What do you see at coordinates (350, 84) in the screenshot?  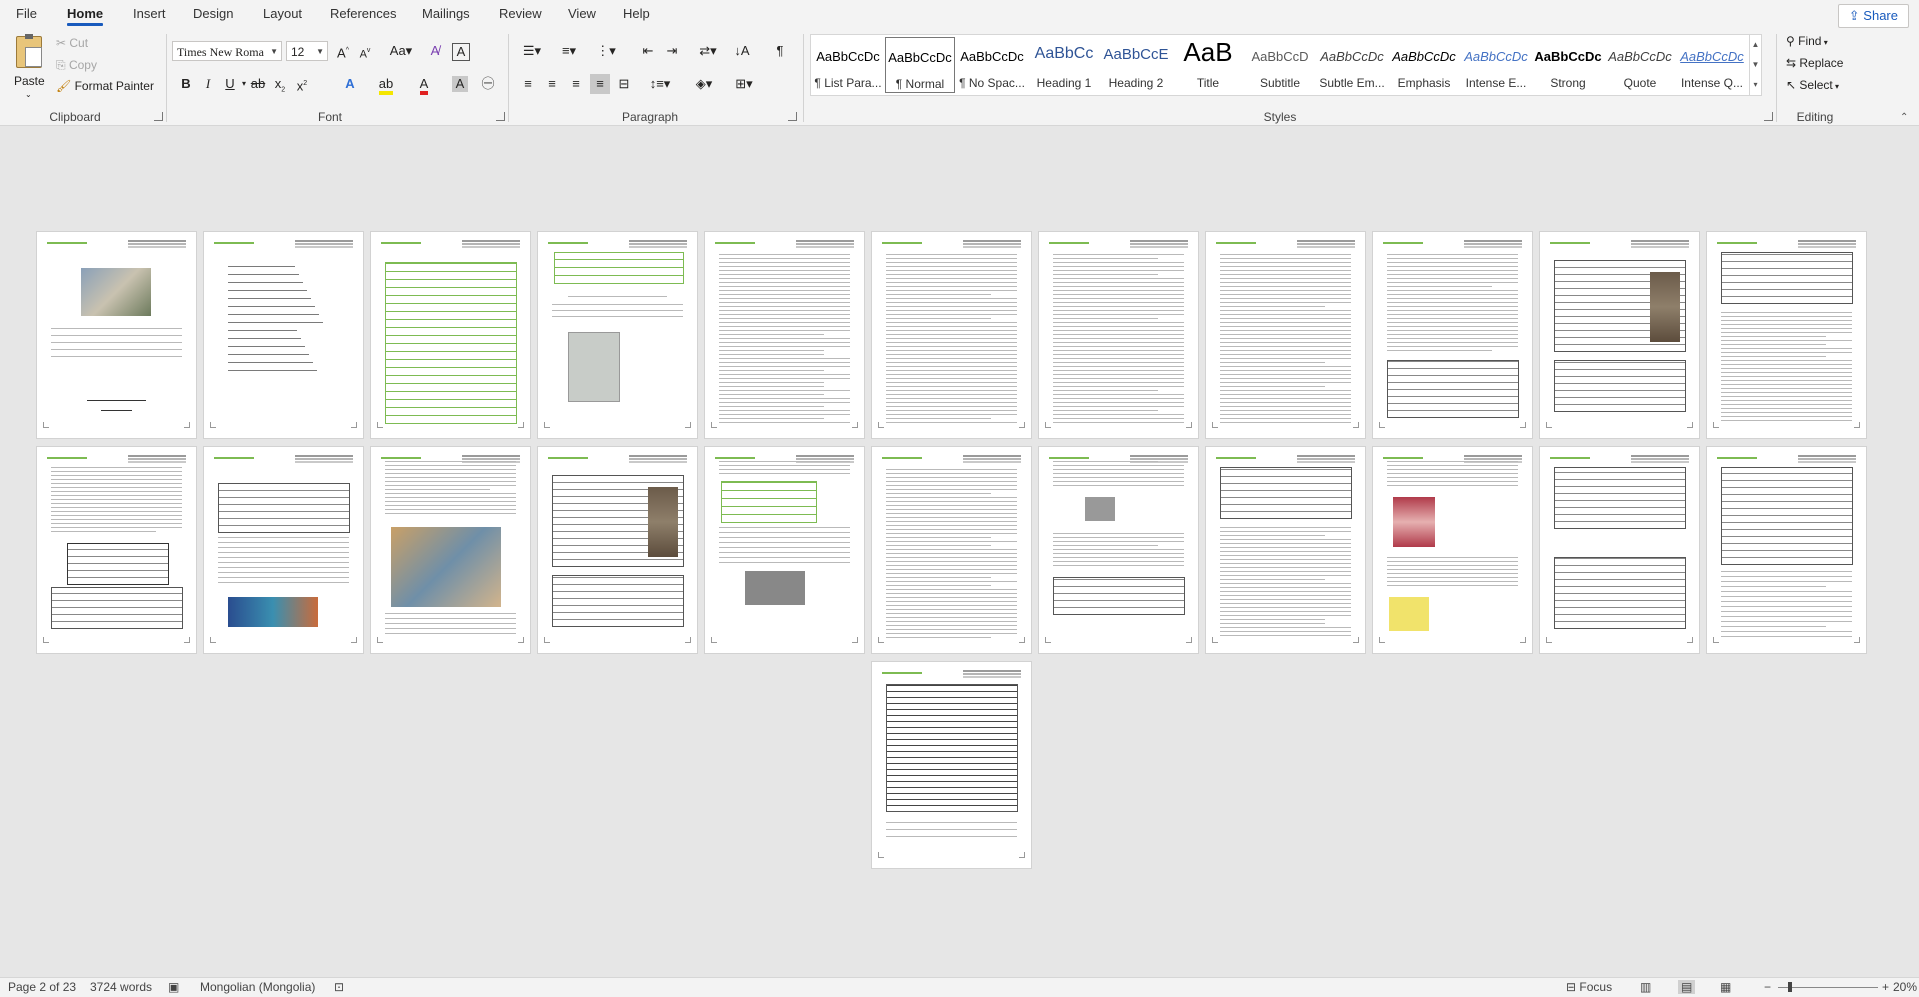 I see `text-effects-icon: A` at bounding box center [350, 84].